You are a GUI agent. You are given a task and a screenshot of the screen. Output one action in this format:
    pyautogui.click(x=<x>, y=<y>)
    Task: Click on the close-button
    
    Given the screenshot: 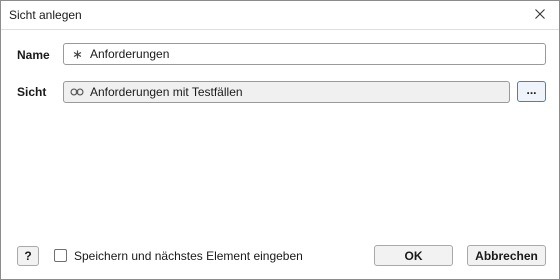 What is the action you would take?
    pyautogui.click(x=540, y=15)
    